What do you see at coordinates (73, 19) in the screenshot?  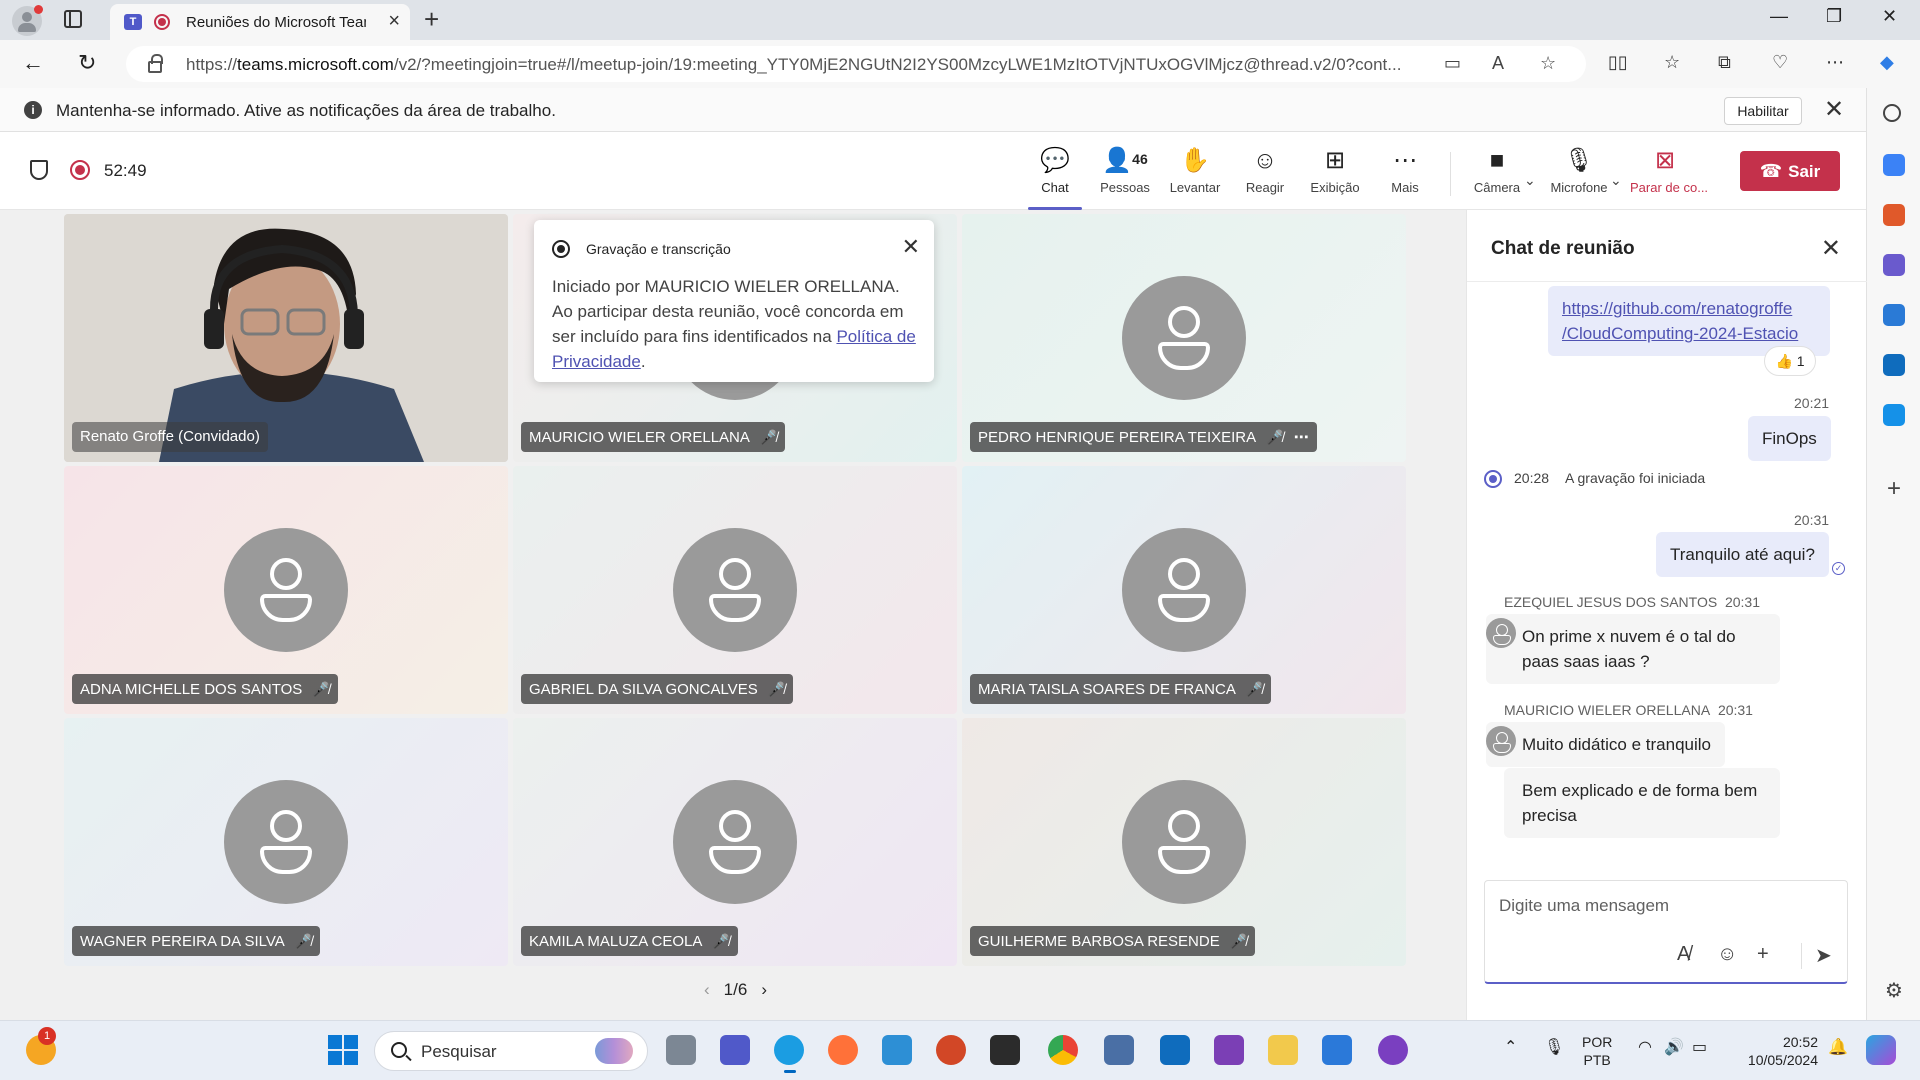 I see `tab-actions-icon` at bounding box center [73, 19].